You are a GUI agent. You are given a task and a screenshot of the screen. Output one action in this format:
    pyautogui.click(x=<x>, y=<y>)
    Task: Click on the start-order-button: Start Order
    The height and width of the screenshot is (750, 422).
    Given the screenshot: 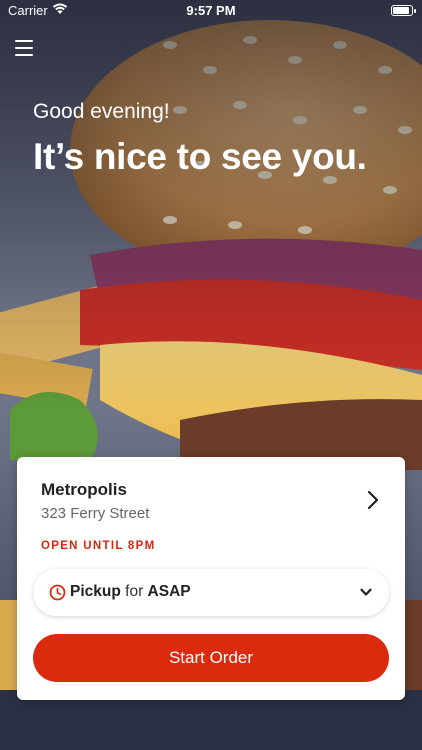 What is the action you would take?
    pyautogui.click(x=211, y=658)
    